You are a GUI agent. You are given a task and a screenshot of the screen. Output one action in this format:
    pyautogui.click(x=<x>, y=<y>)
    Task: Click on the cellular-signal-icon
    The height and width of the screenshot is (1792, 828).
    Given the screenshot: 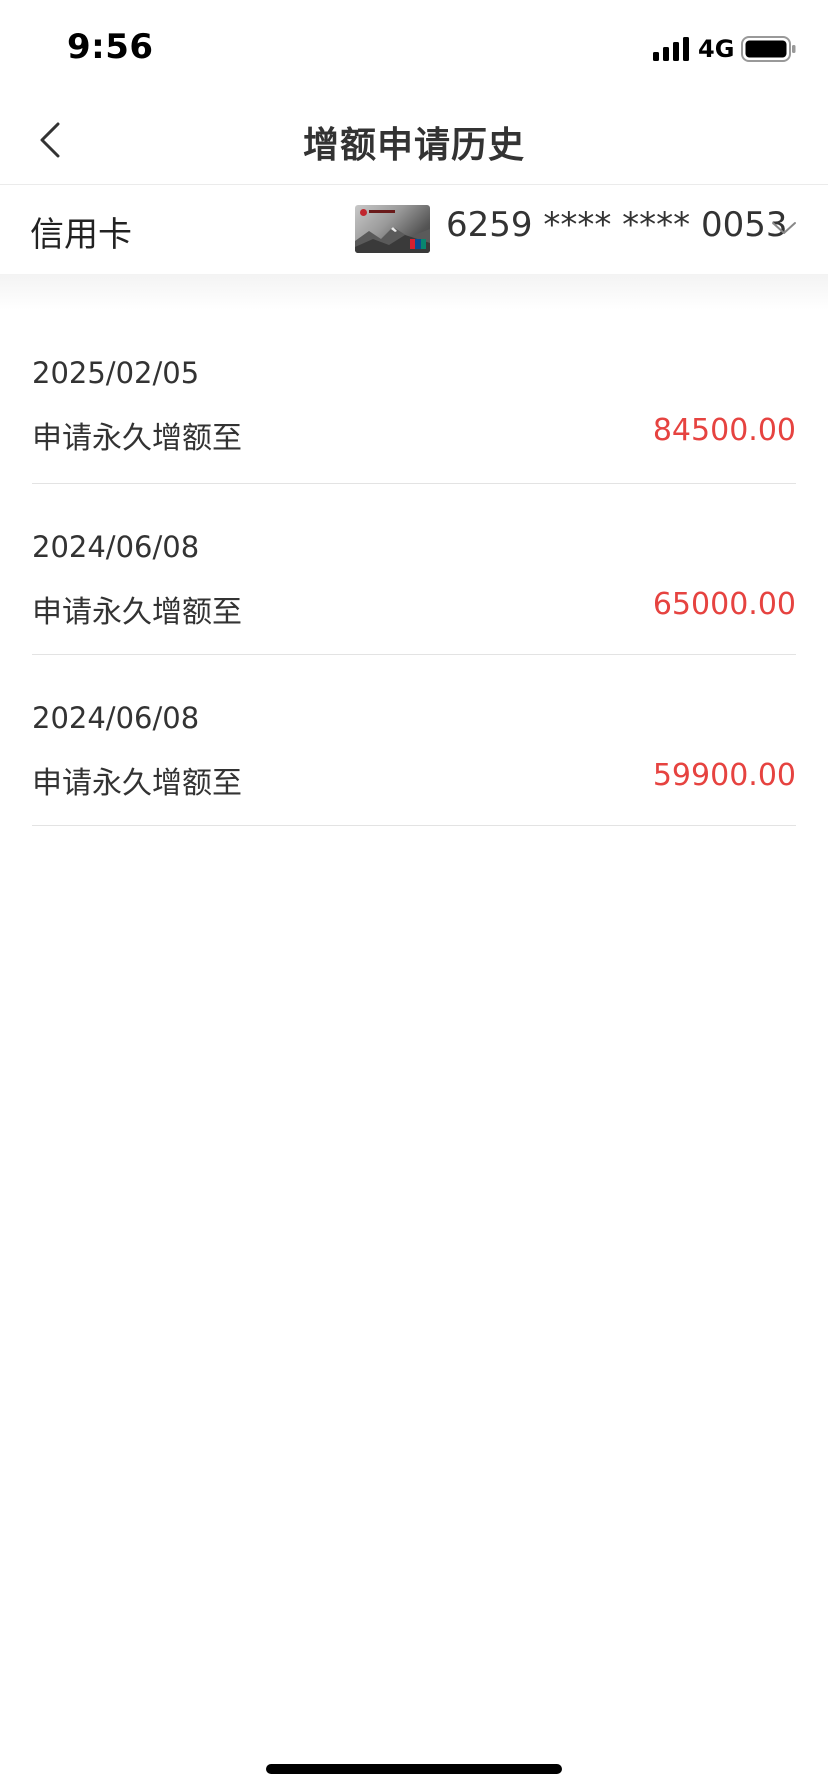 What is the action you would take?
    pyautogui.click(x=671, y=49)
    